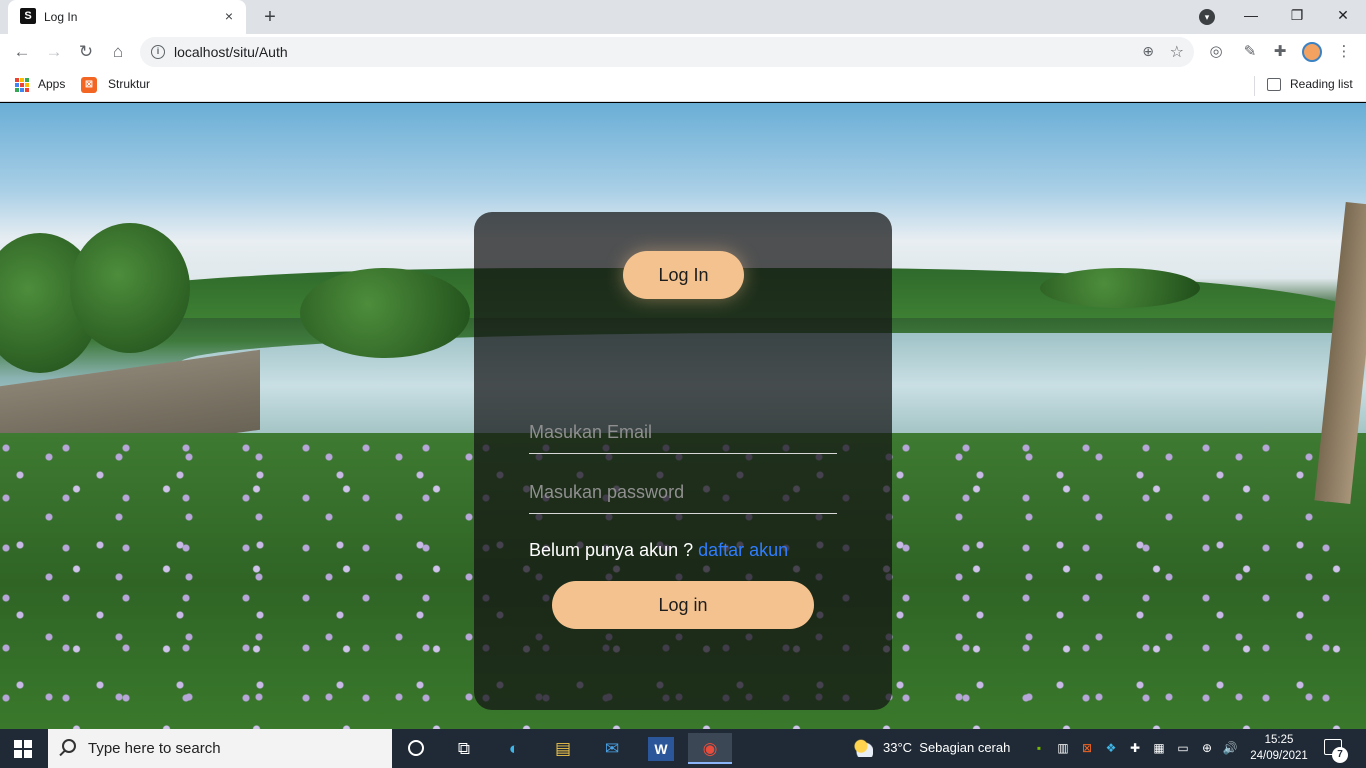  What do you see at coordinates (743, 550) in the screenshot?
I see `register-link: daftar akun` at bounding box center [743, 550].